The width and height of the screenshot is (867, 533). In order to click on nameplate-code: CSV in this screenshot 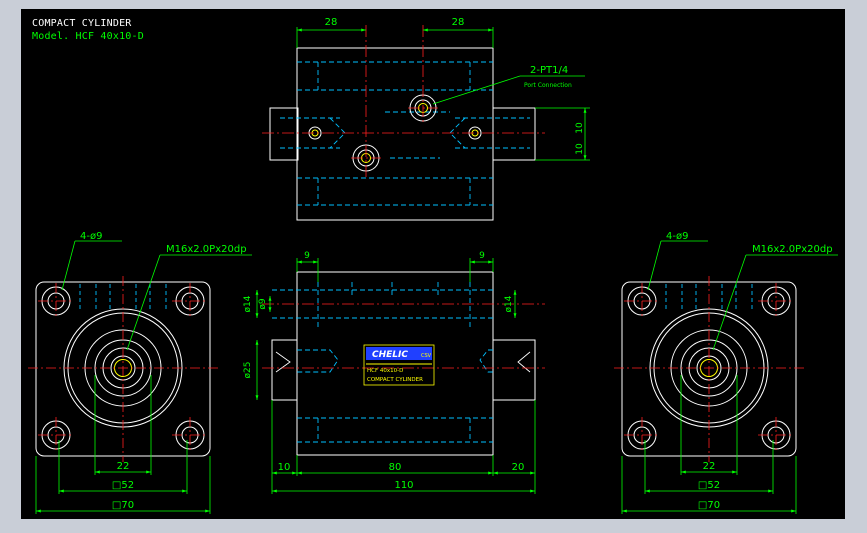, I will do `click(426, 356)`.